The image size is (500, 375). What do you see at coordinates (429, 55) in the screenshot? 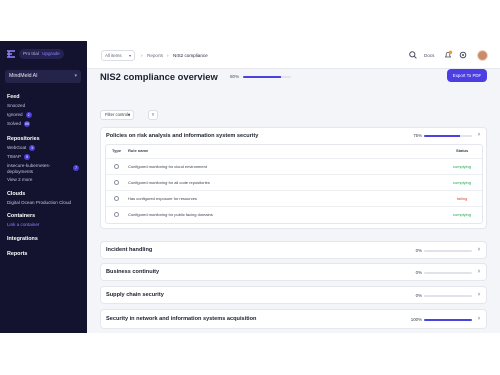
I see `docs-link: Docs` at bounding box center [429, 55].